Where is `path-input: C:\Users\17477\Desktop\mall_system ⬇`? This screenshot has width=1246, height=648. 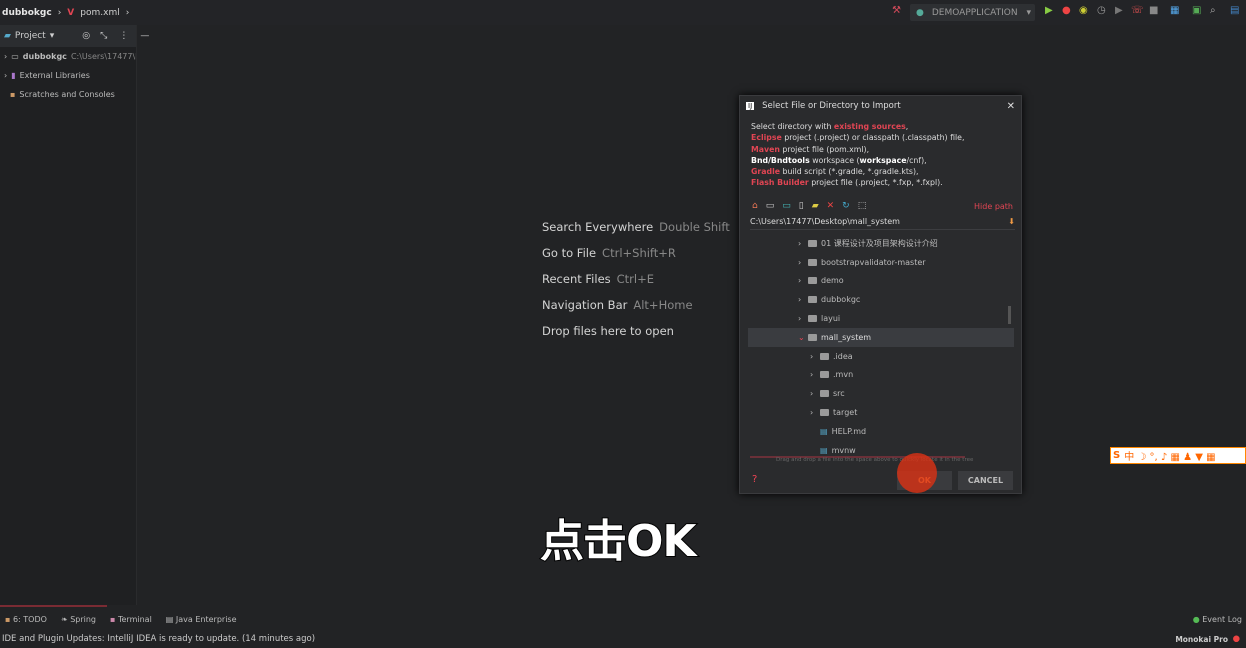
path-input: C:\Users\17477\Desktop\mall_system ⬇ is located at coordinates (882, 223).